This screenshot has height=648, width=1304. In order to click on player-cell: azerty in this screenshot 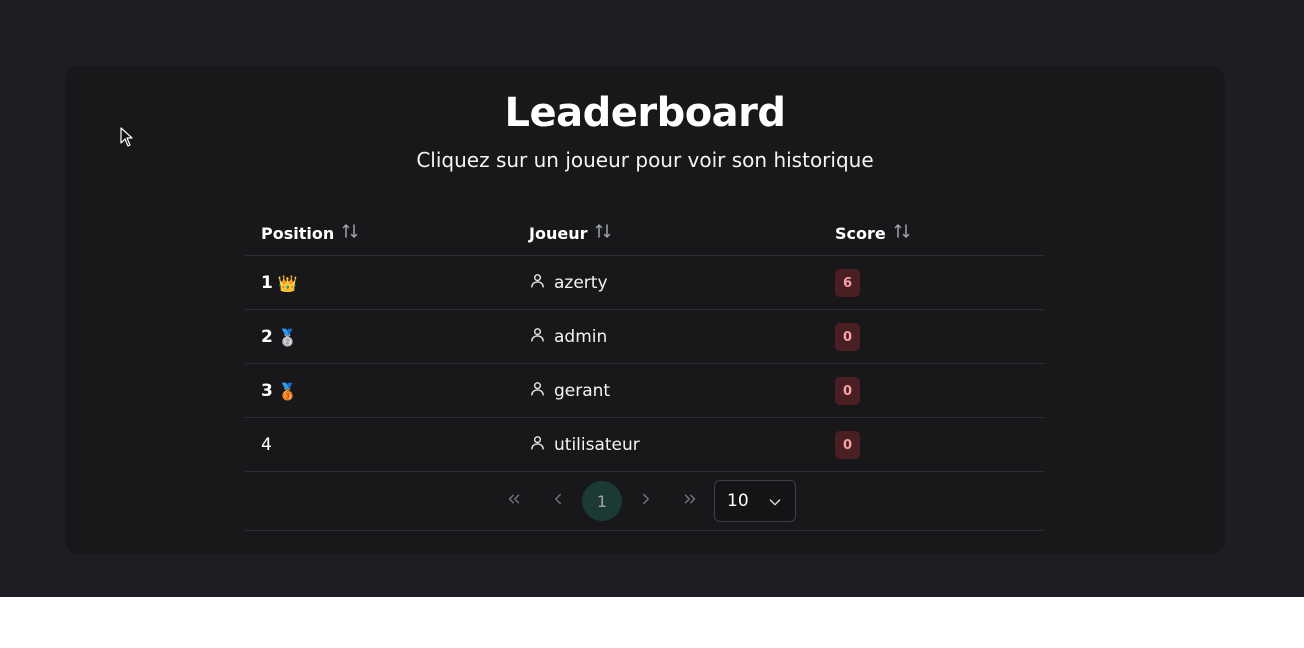, I will do `click(568, 283)`.